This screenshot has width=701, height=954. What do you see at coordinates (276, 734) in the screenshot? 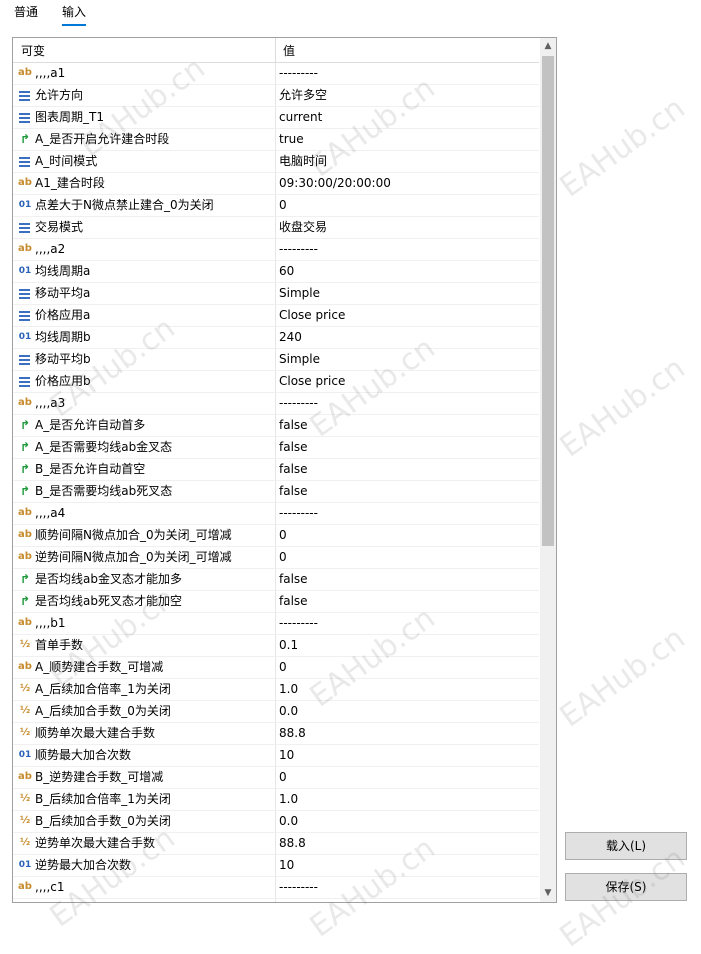
I see `table-row: ½ 顺势单次最大建合手数 88.8` at bounding box center [276, 734].